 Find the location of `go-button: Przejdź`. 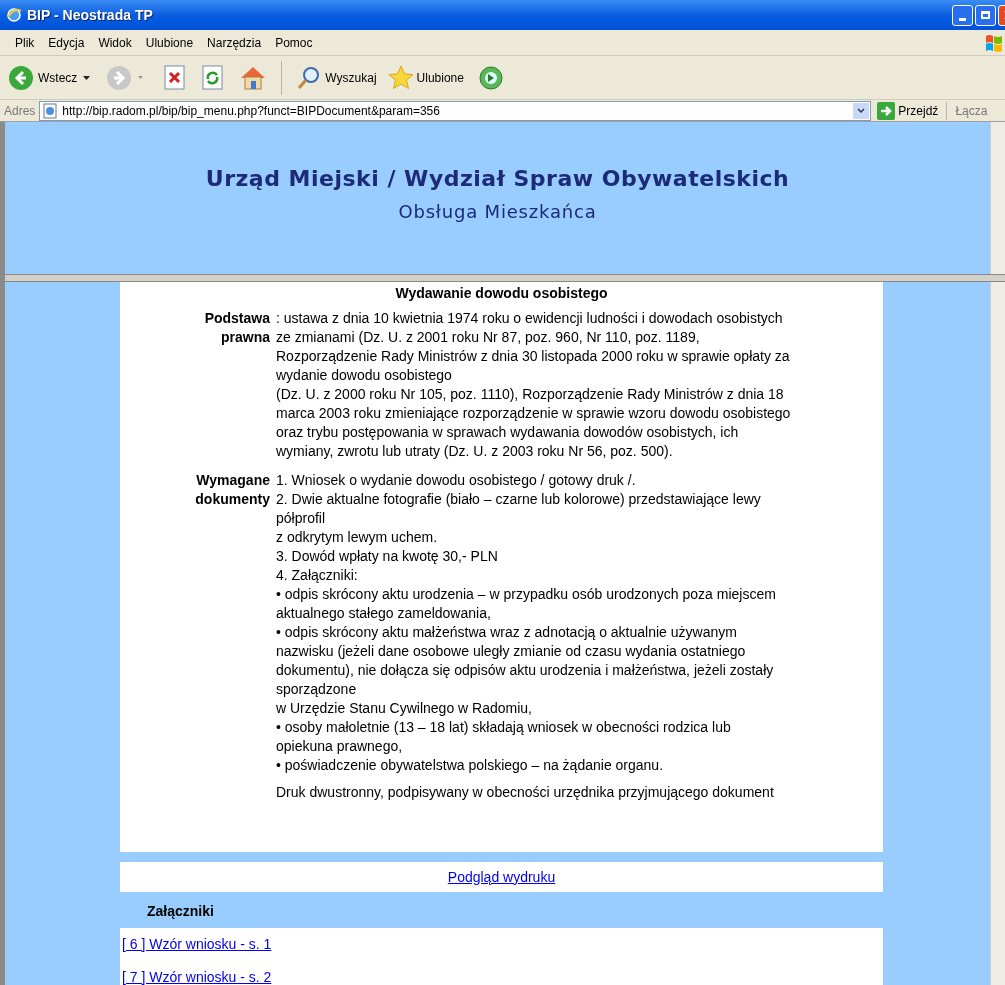

go-button: Przejdź is located at coordinates (908, 110).